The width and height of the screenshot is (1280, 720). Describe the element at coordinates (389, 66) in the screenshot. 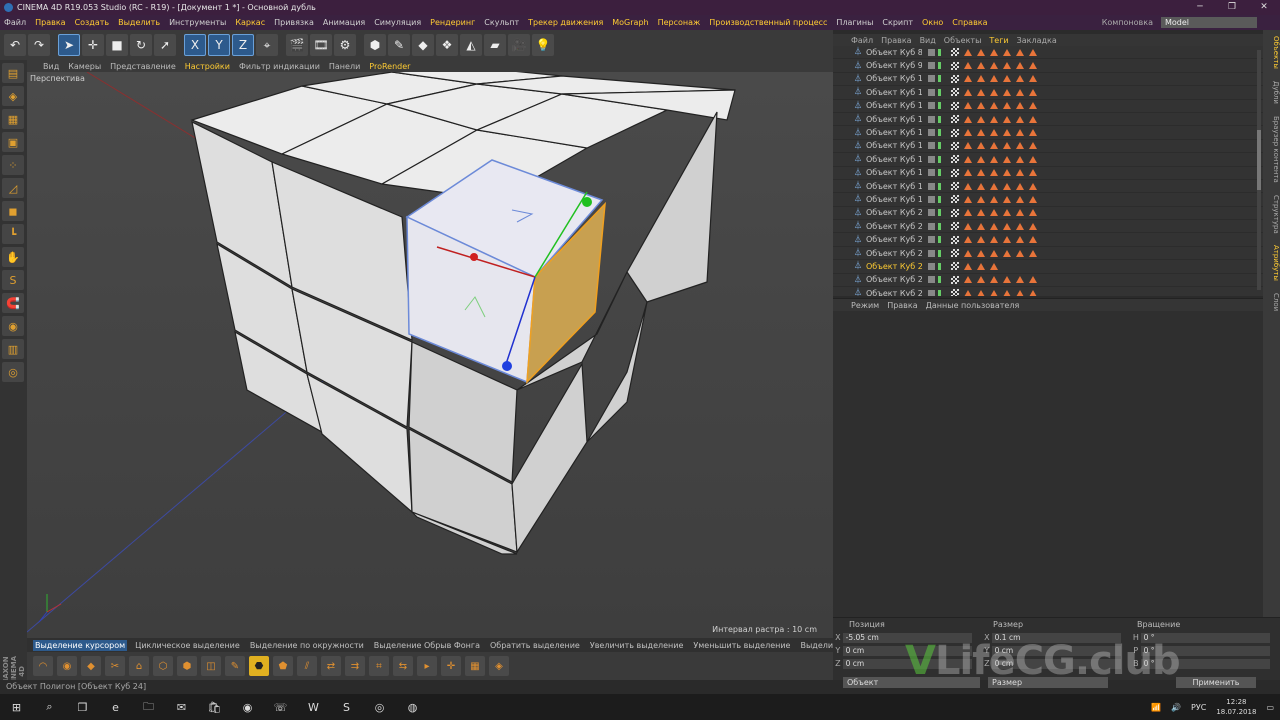

I see `viewport-menu-6: ProRender` at that location.